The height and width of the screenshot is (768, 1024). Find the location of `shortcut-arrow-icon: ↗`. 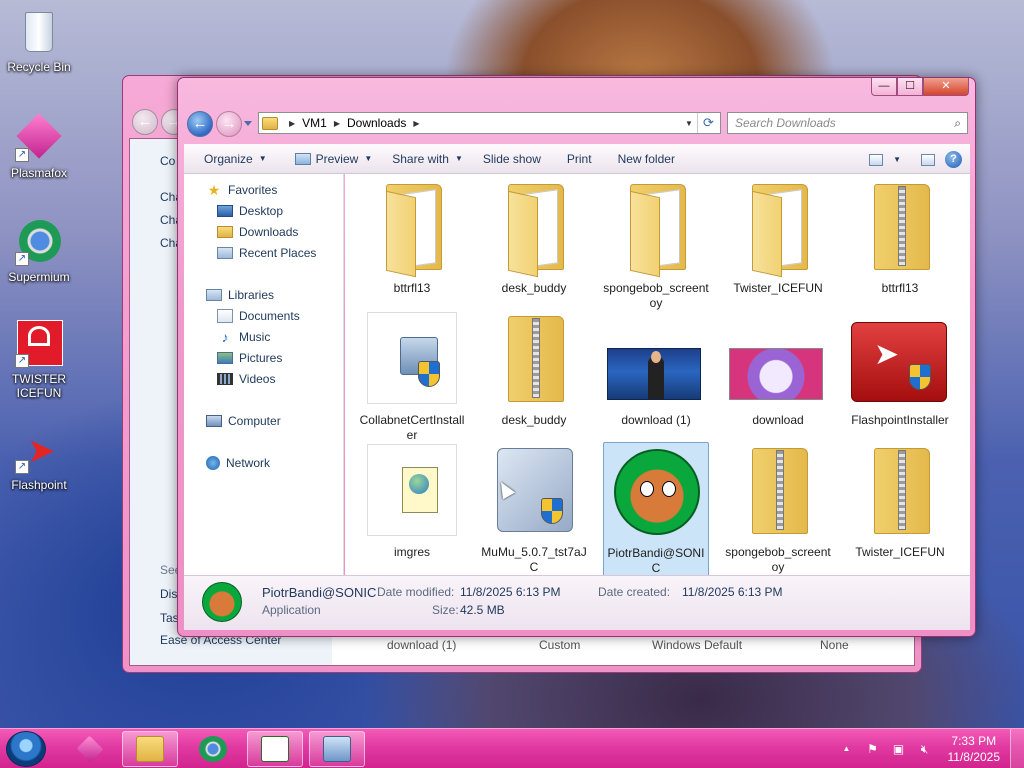

shortcut-arrow-icon: ↗ is located at coordinates (22, 259).